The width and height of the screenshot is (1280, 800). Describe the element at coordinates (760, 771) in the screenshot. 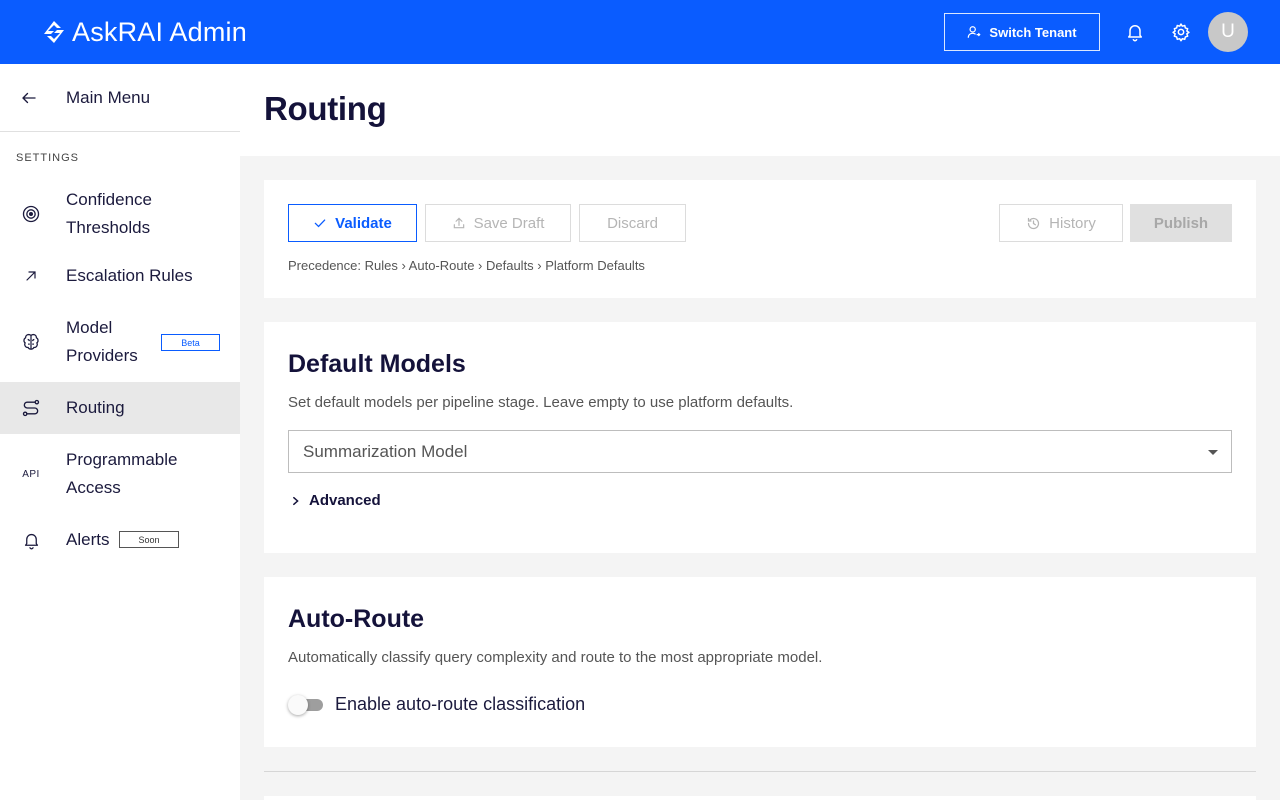

I see `section-divider` at that location.